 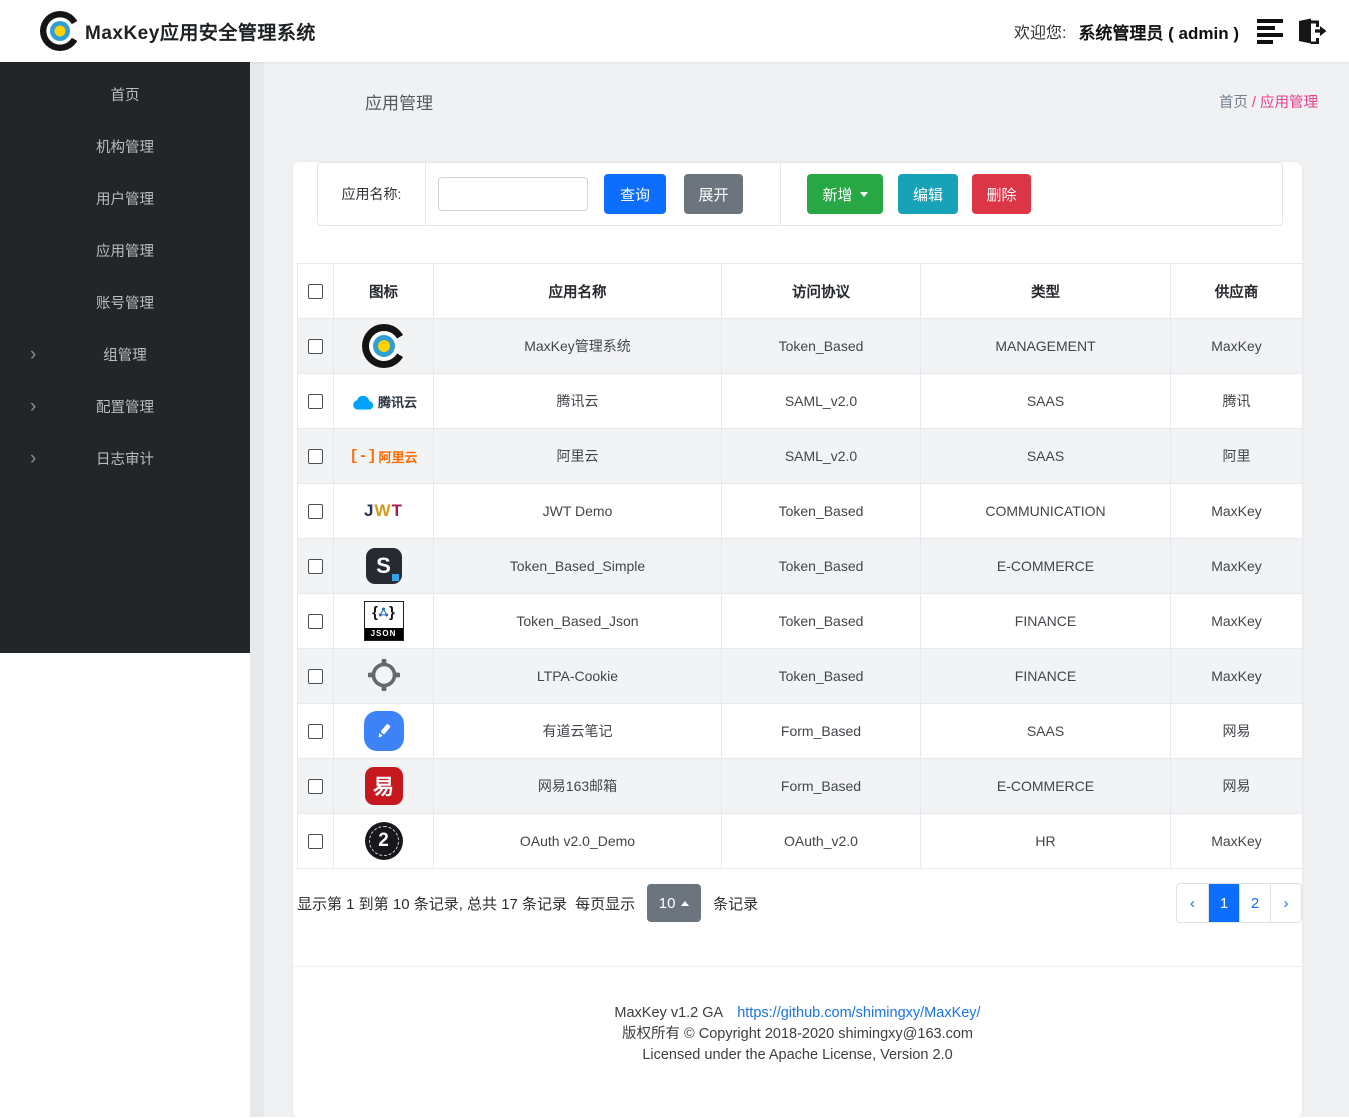 I want to click on sidebar-item-label: 账号管理, so click(x=125, y=303).